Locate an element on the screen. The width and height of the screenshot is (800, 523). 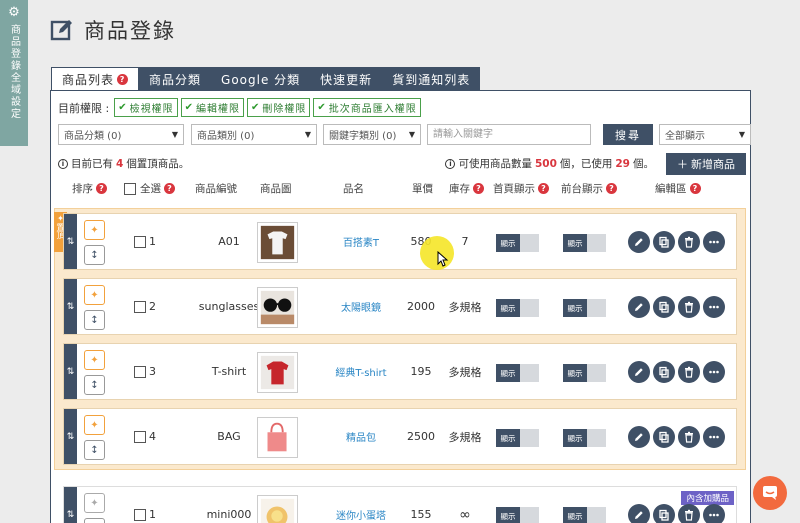
product-name-link: 百搭素T is located at coordinates (361, 241).